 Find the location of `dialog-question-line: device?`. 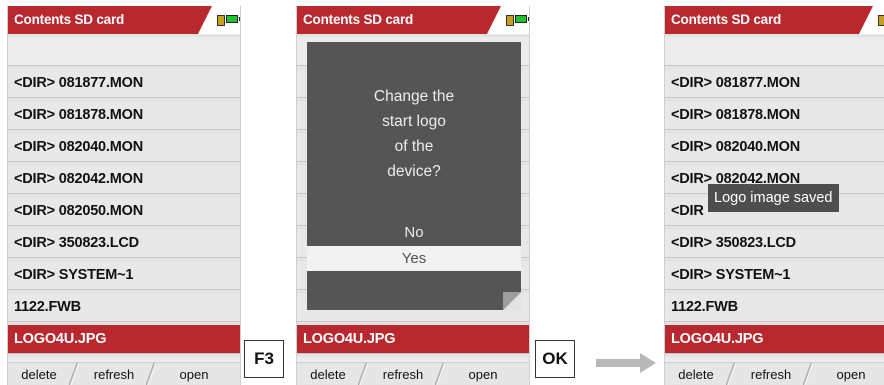

dialog-question-line: device? is located at coordinates (414, 171).